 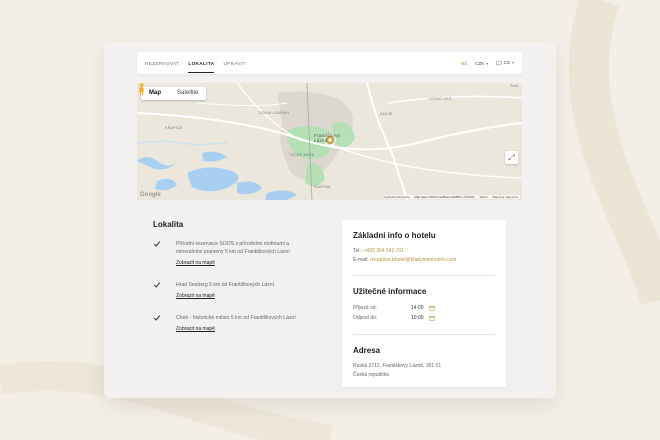 I want to click on map-label-aleje: ALEJE, so click(x=386, y=114).